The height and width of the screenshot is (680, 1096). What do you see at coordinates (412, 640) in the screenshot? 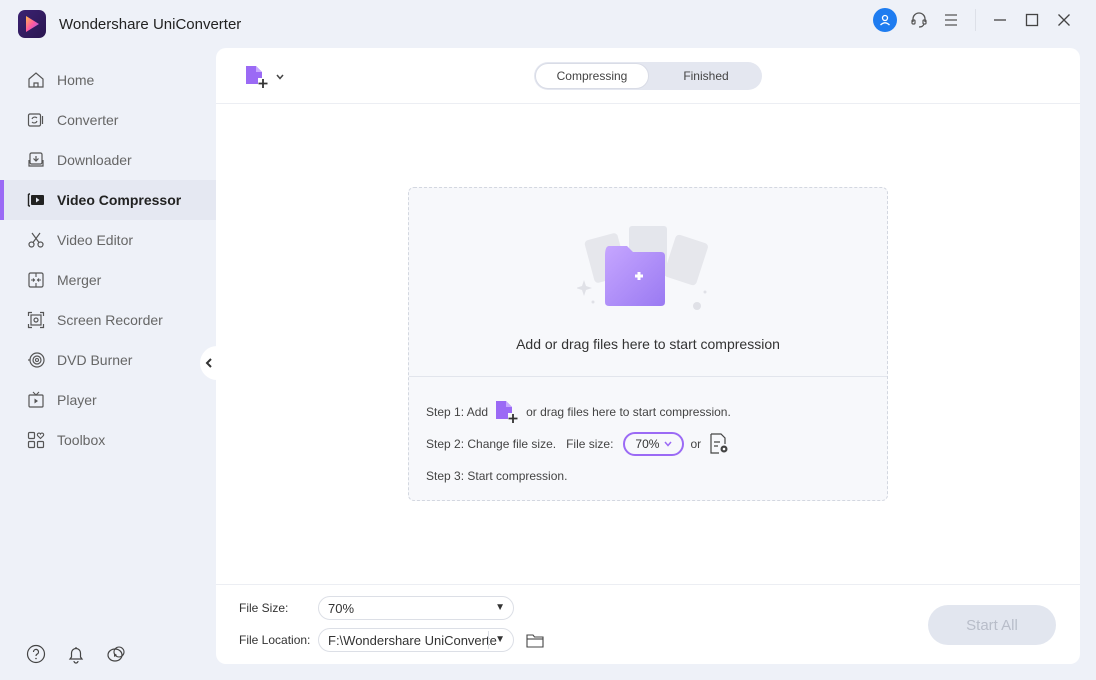
I see `file-location-value: F:\Wondershare UniConverte` at bounding box center [412, 640].